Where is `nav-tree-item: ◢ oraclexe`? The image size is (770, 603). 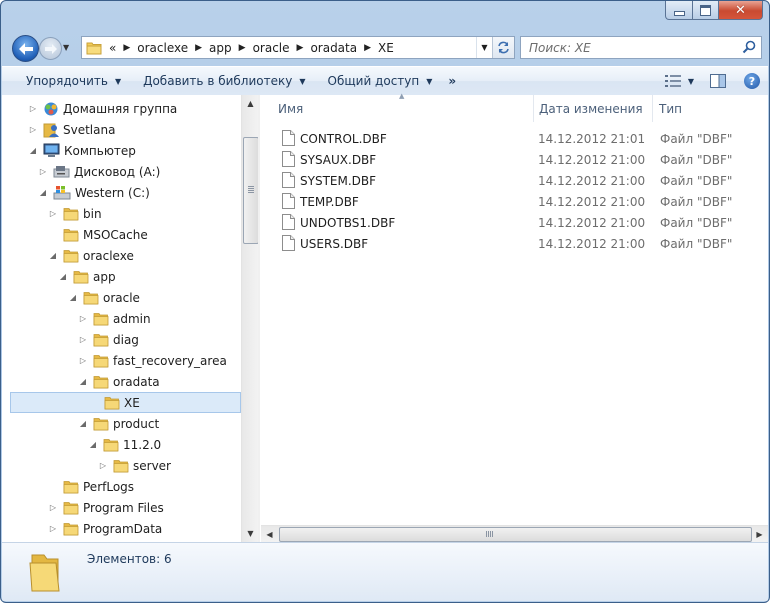 nav-tree-item: ◢ oraclexe is located at coordinates (121, 255).